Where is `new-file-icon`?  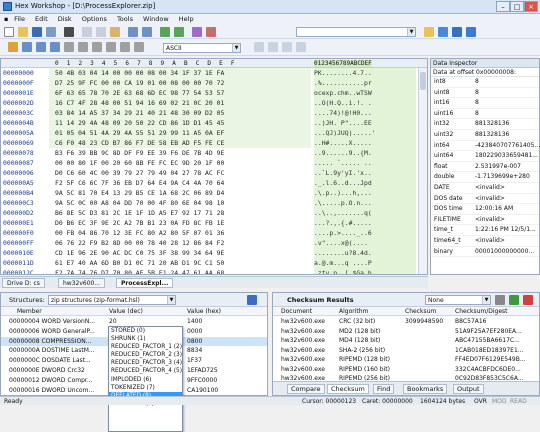
new-file-icon is located at coordinates (9, 32).